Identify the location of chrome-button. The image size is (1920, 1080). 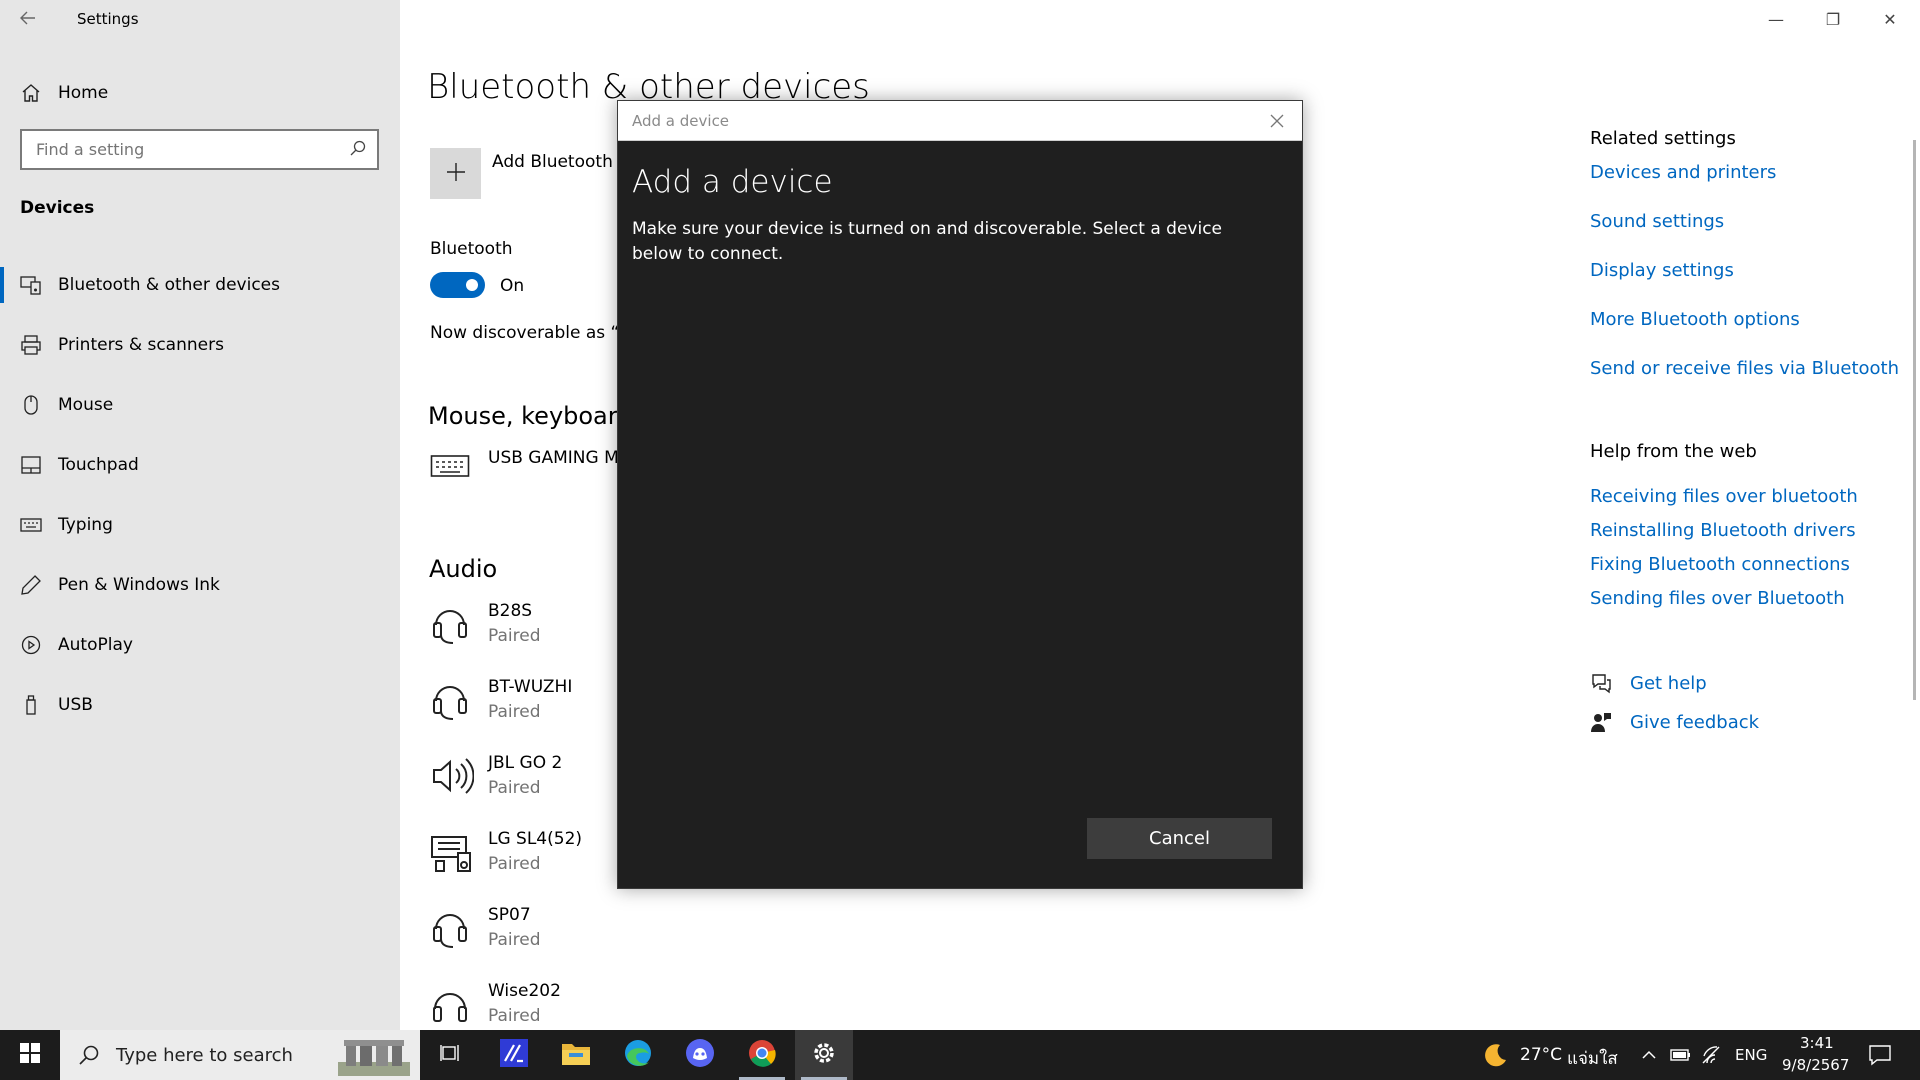
(762, 1055).